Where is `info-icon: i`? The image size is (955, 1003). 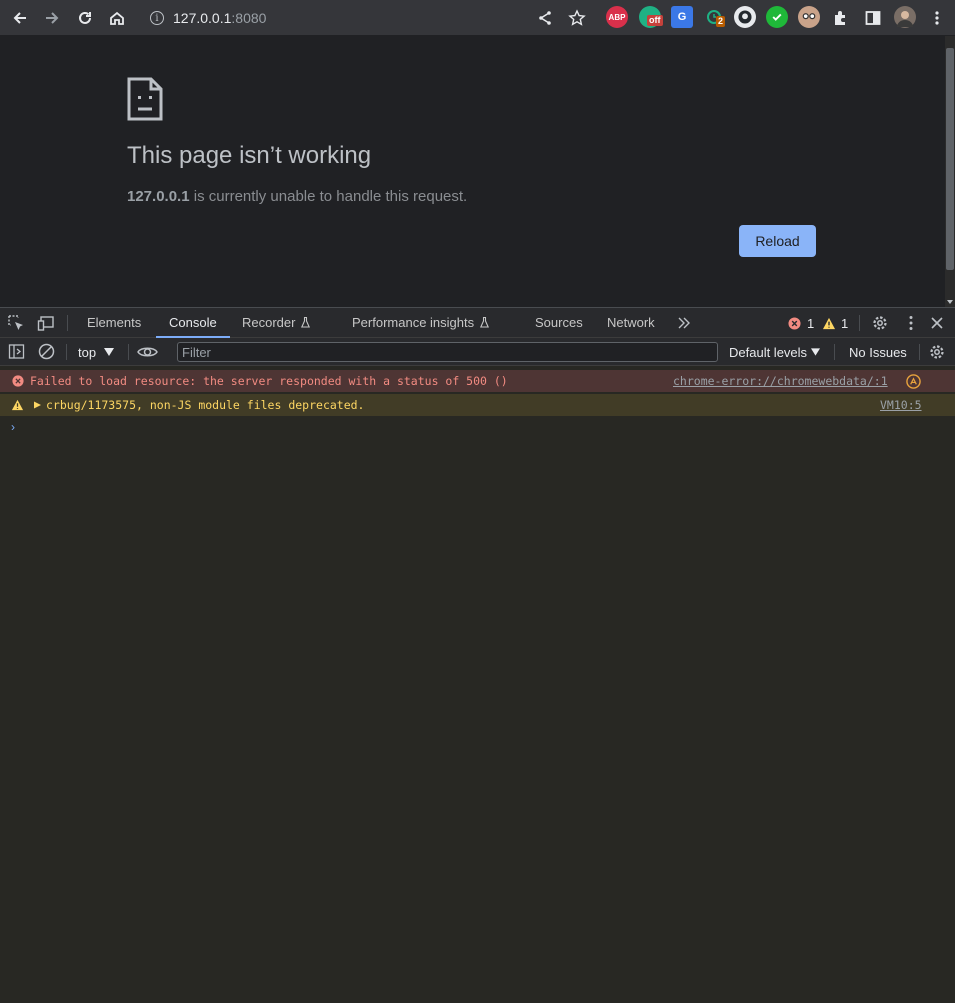 info-icon: i is located at coordinates (157, 18).